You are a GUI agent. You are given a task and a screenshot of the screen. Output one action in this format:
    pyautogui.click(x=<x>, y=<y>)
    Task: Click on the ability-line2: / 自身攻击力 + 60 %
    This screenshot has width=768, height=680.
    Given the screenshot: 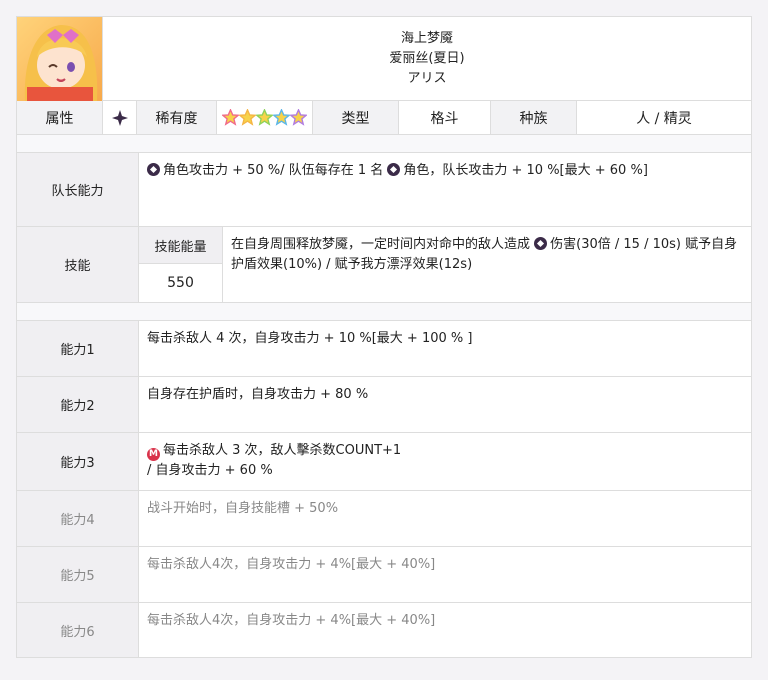 What is the action you would take?
    pyautogui.click(x=210, y=470)
    